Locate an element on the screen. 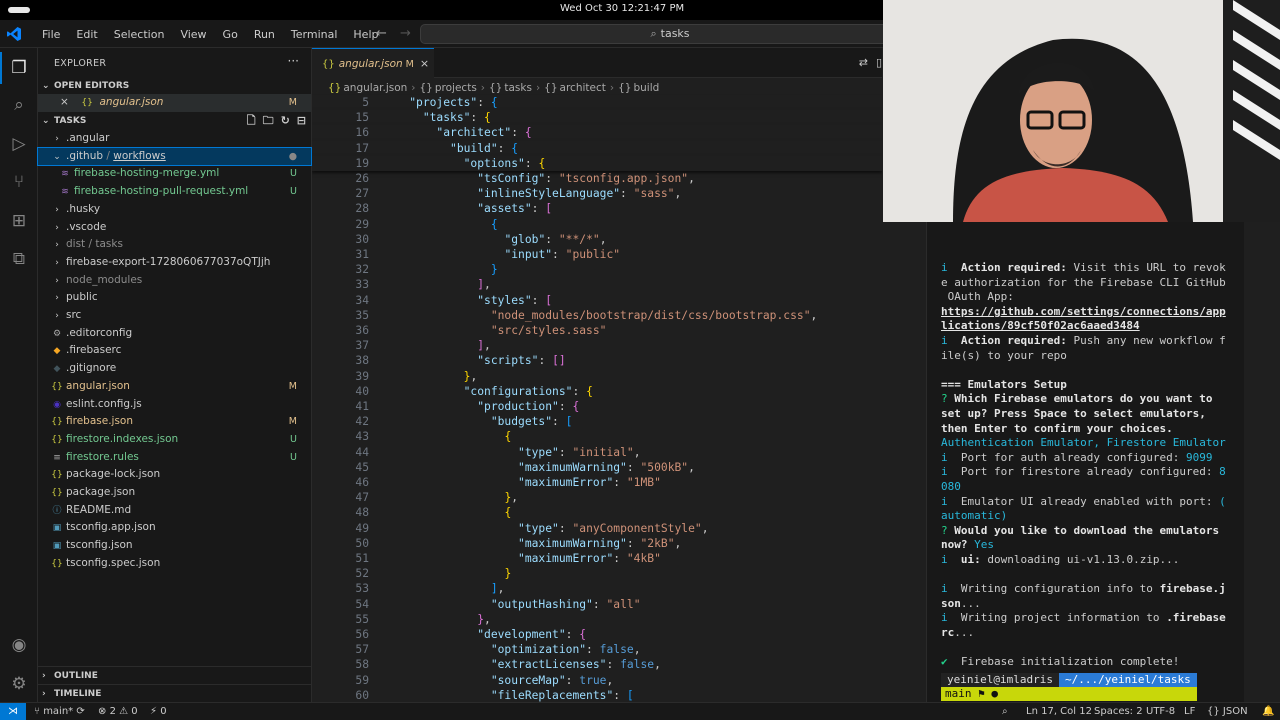 Image resolution: width=1280 pixels, height=720 pixels. tree-item: › dist / tasks is located at coordinates (174, 245).